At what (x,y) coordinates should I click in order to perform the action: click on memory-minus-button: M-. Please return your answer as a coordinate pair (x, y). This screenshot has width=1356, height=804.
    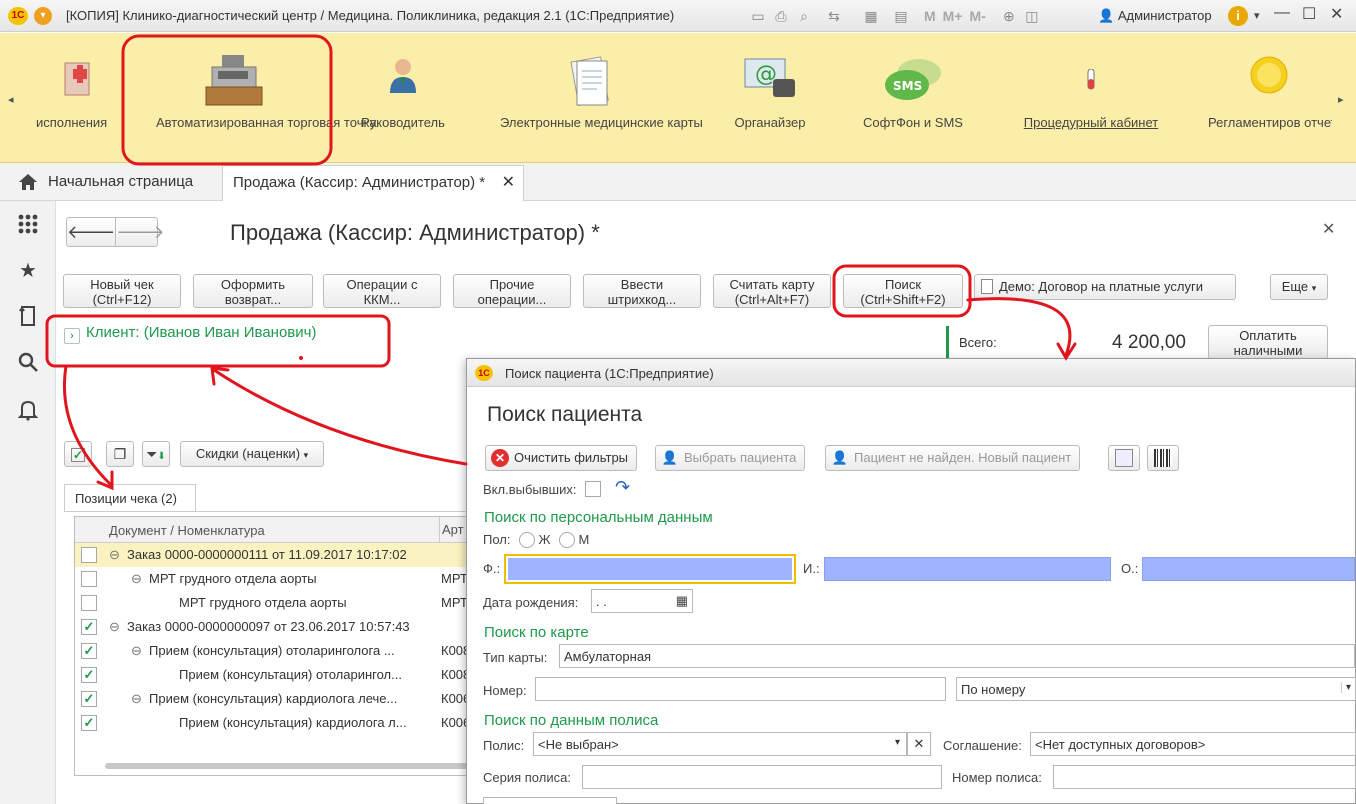
    Looking at the image, I should click on (978, 16).